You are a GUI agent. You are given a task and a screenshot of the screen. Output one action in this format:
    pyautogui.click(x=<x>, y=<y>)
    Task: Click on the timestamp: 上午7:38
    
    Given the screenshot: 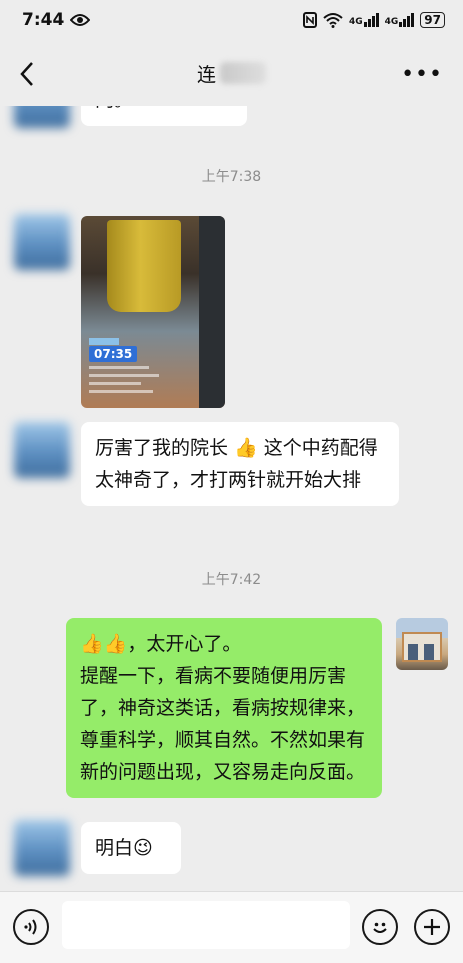 What is the action you would take?
    pyautogui.click(x=231, y=177)
    